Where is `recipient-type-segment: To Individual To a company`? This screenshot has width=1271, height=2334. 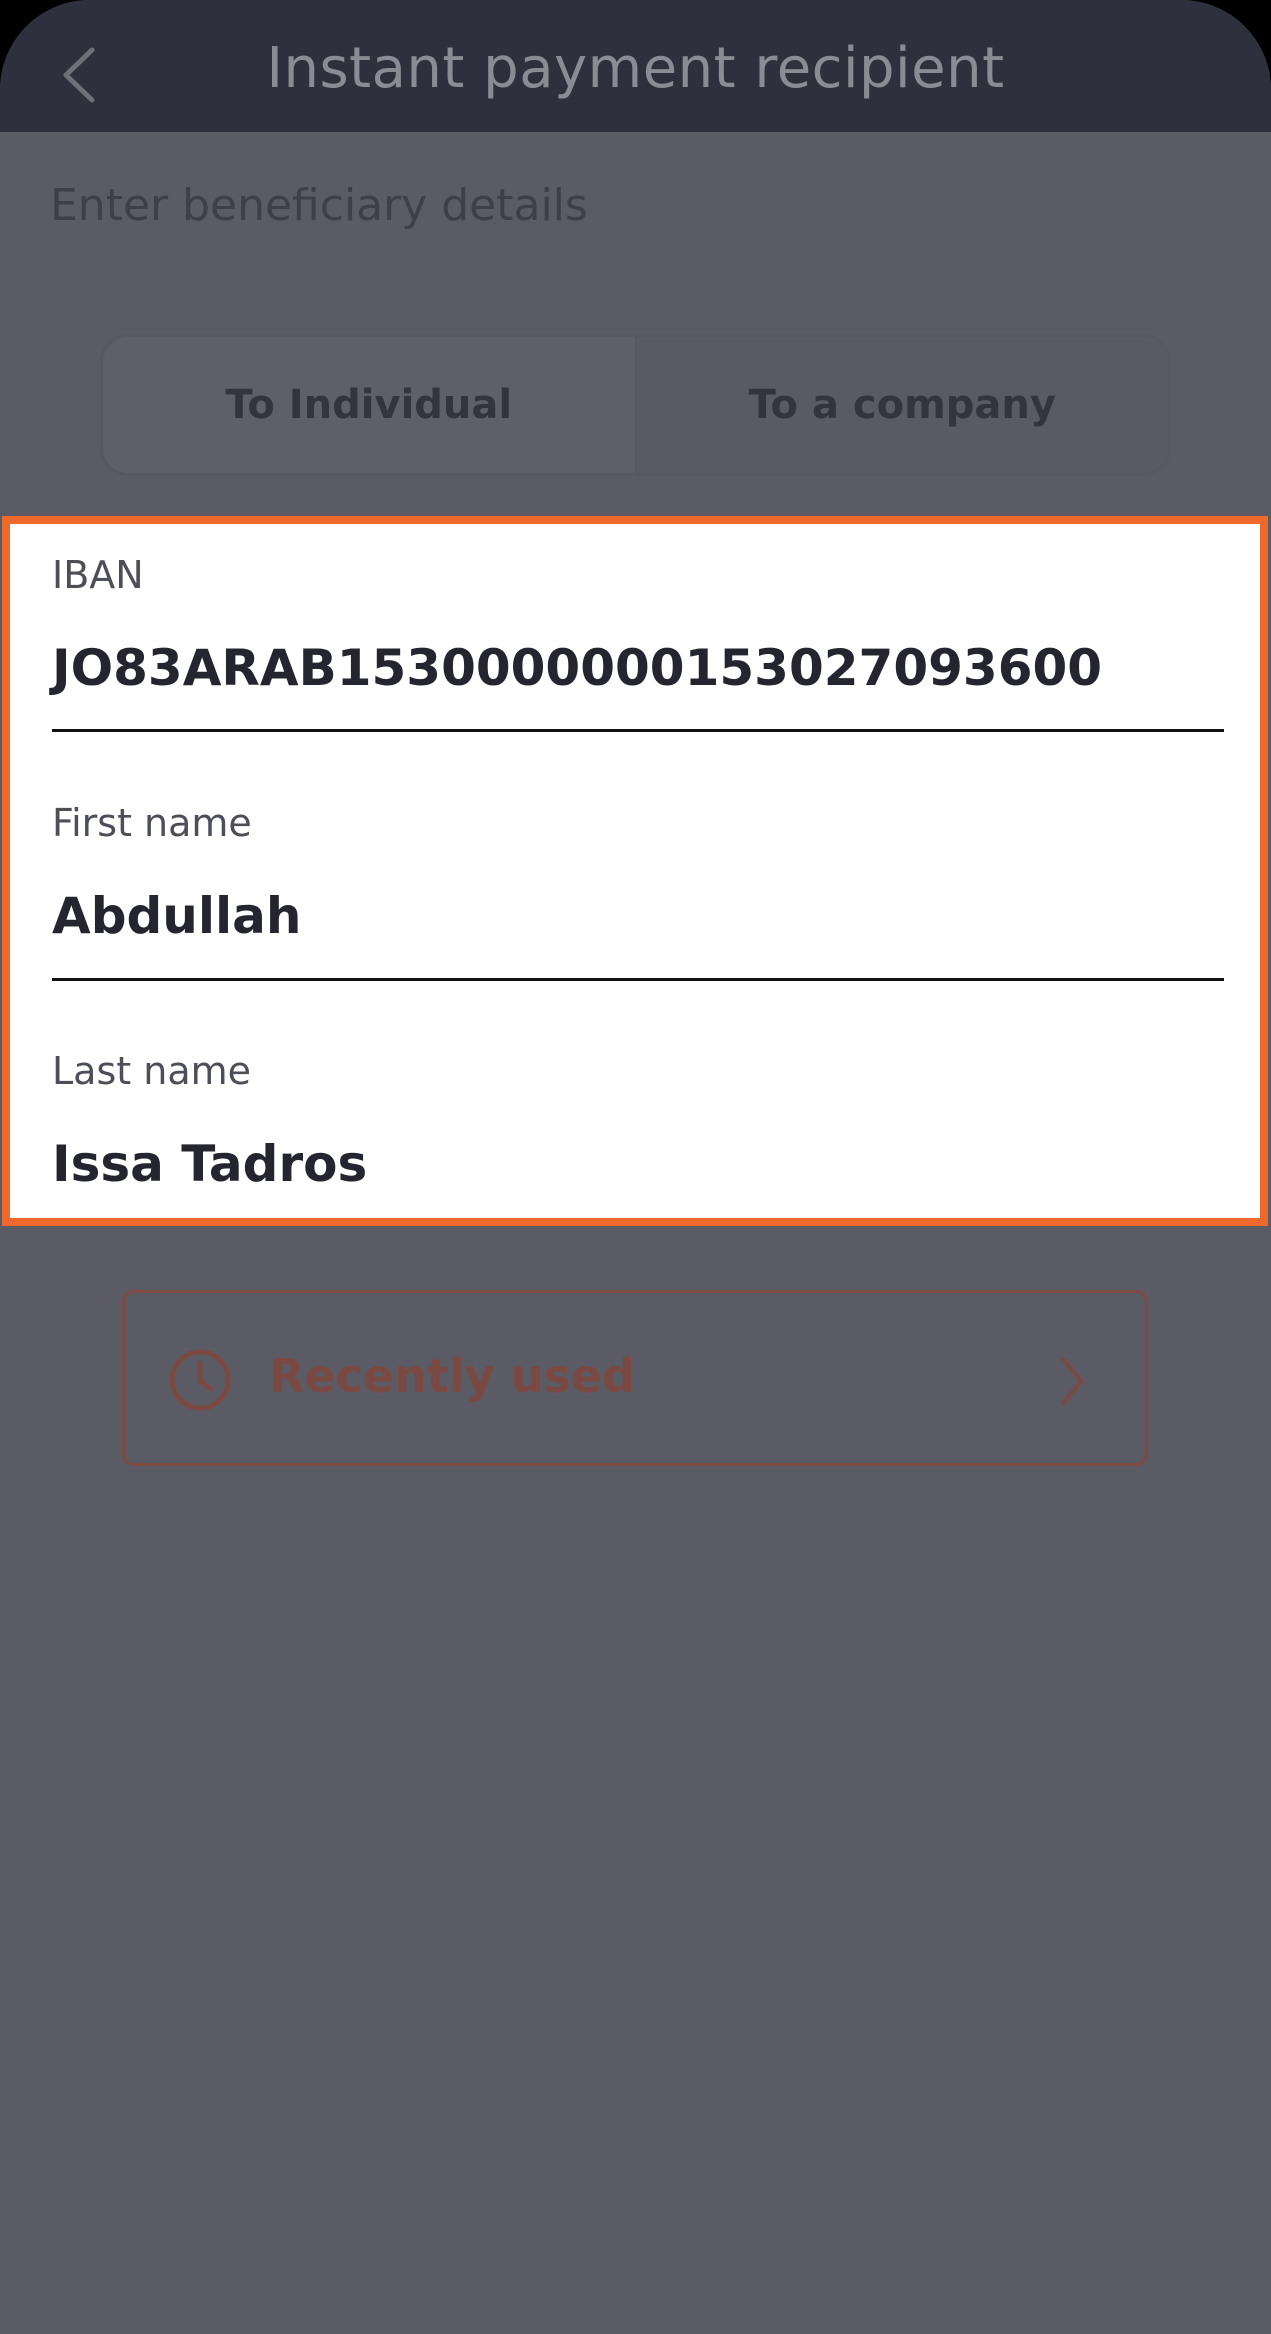
recipient-type-segment: To Individual To a company is located at coordinates (635, 405).